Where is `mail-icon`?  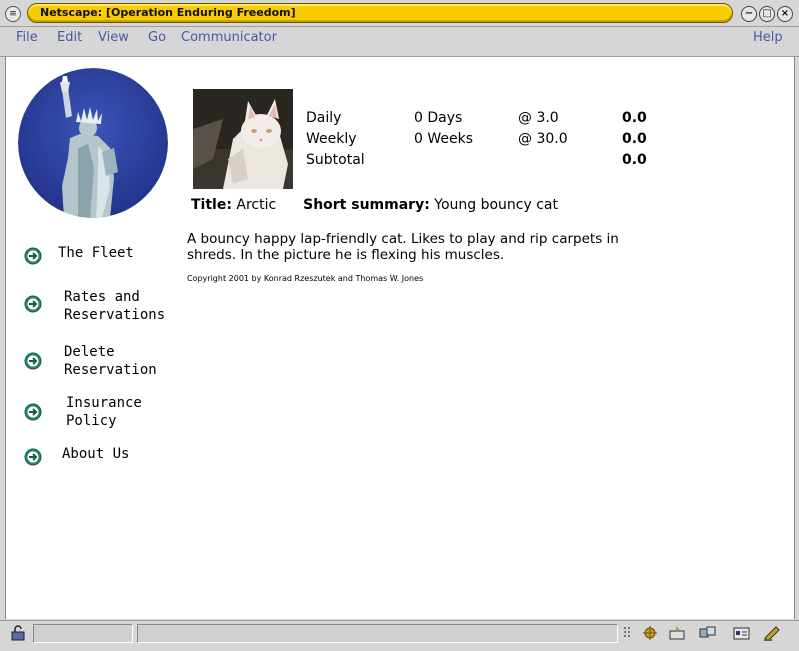 mail-icon is located at coordinates (678, 633).